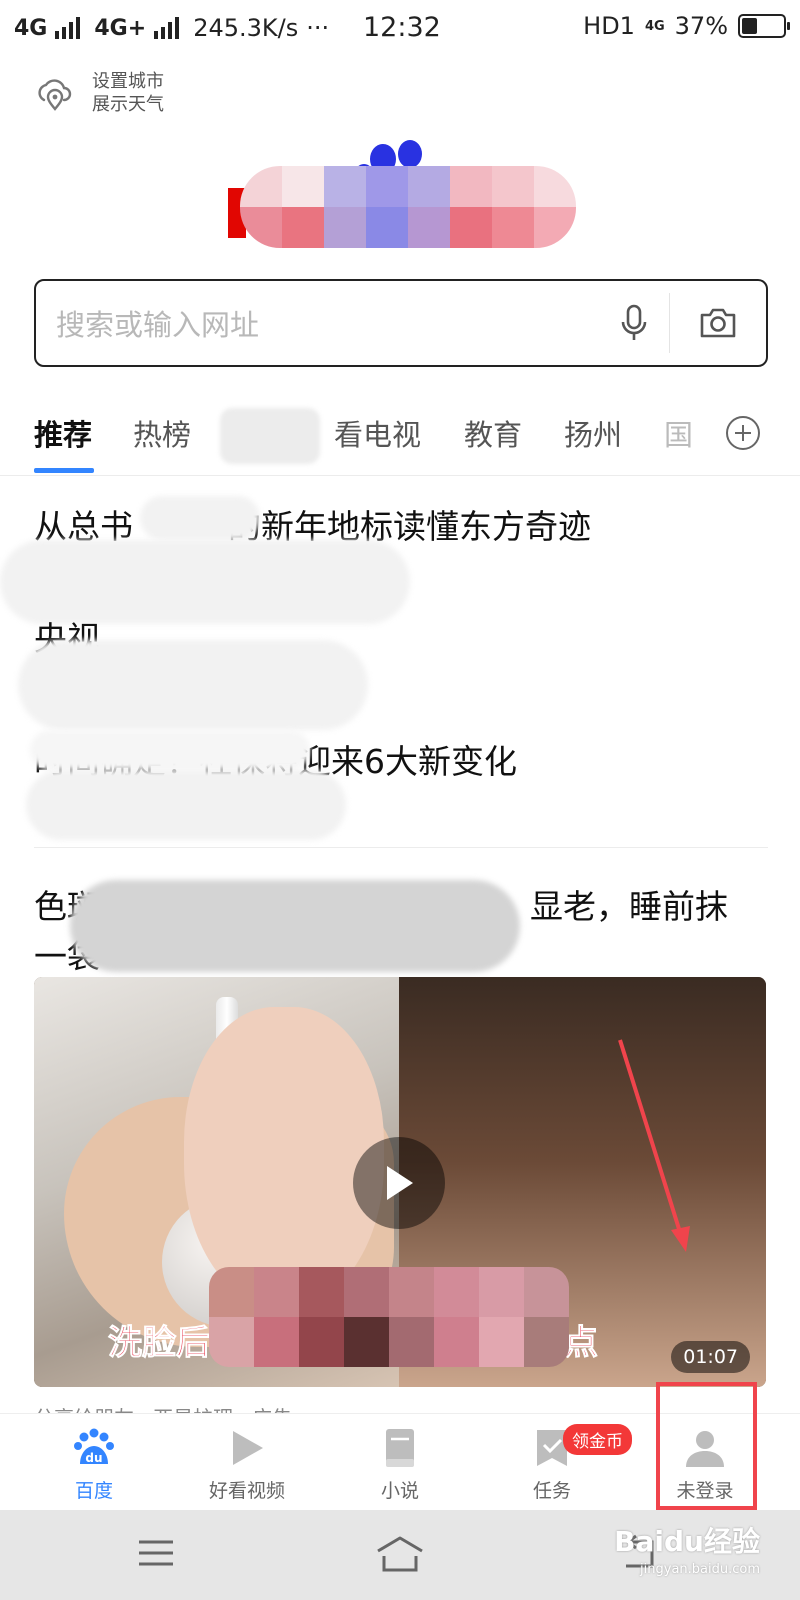 This screenshot has height=1600, width=800. I want to click on logo-mosaic, so click(408, 207).